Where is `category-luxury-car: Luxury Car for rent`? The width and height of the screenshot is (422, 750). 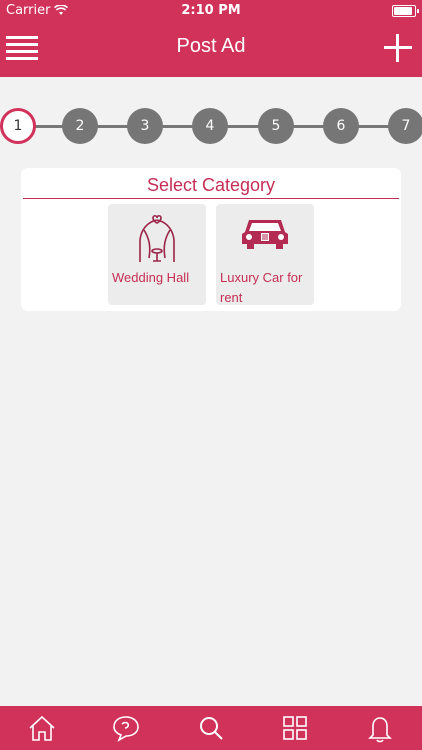 category-luxury-car: Luxury Car for rent is located at coordinates (265, 254).